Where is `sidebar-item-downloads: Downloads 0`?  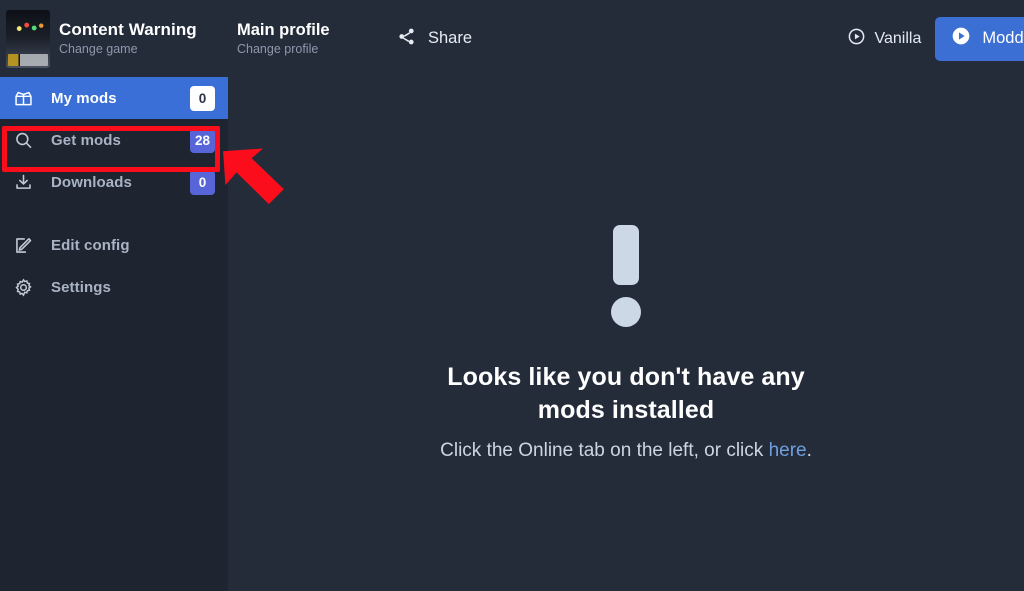
sidebar-item-downloads: Downloads 0 is located at coordinates (114, 182).